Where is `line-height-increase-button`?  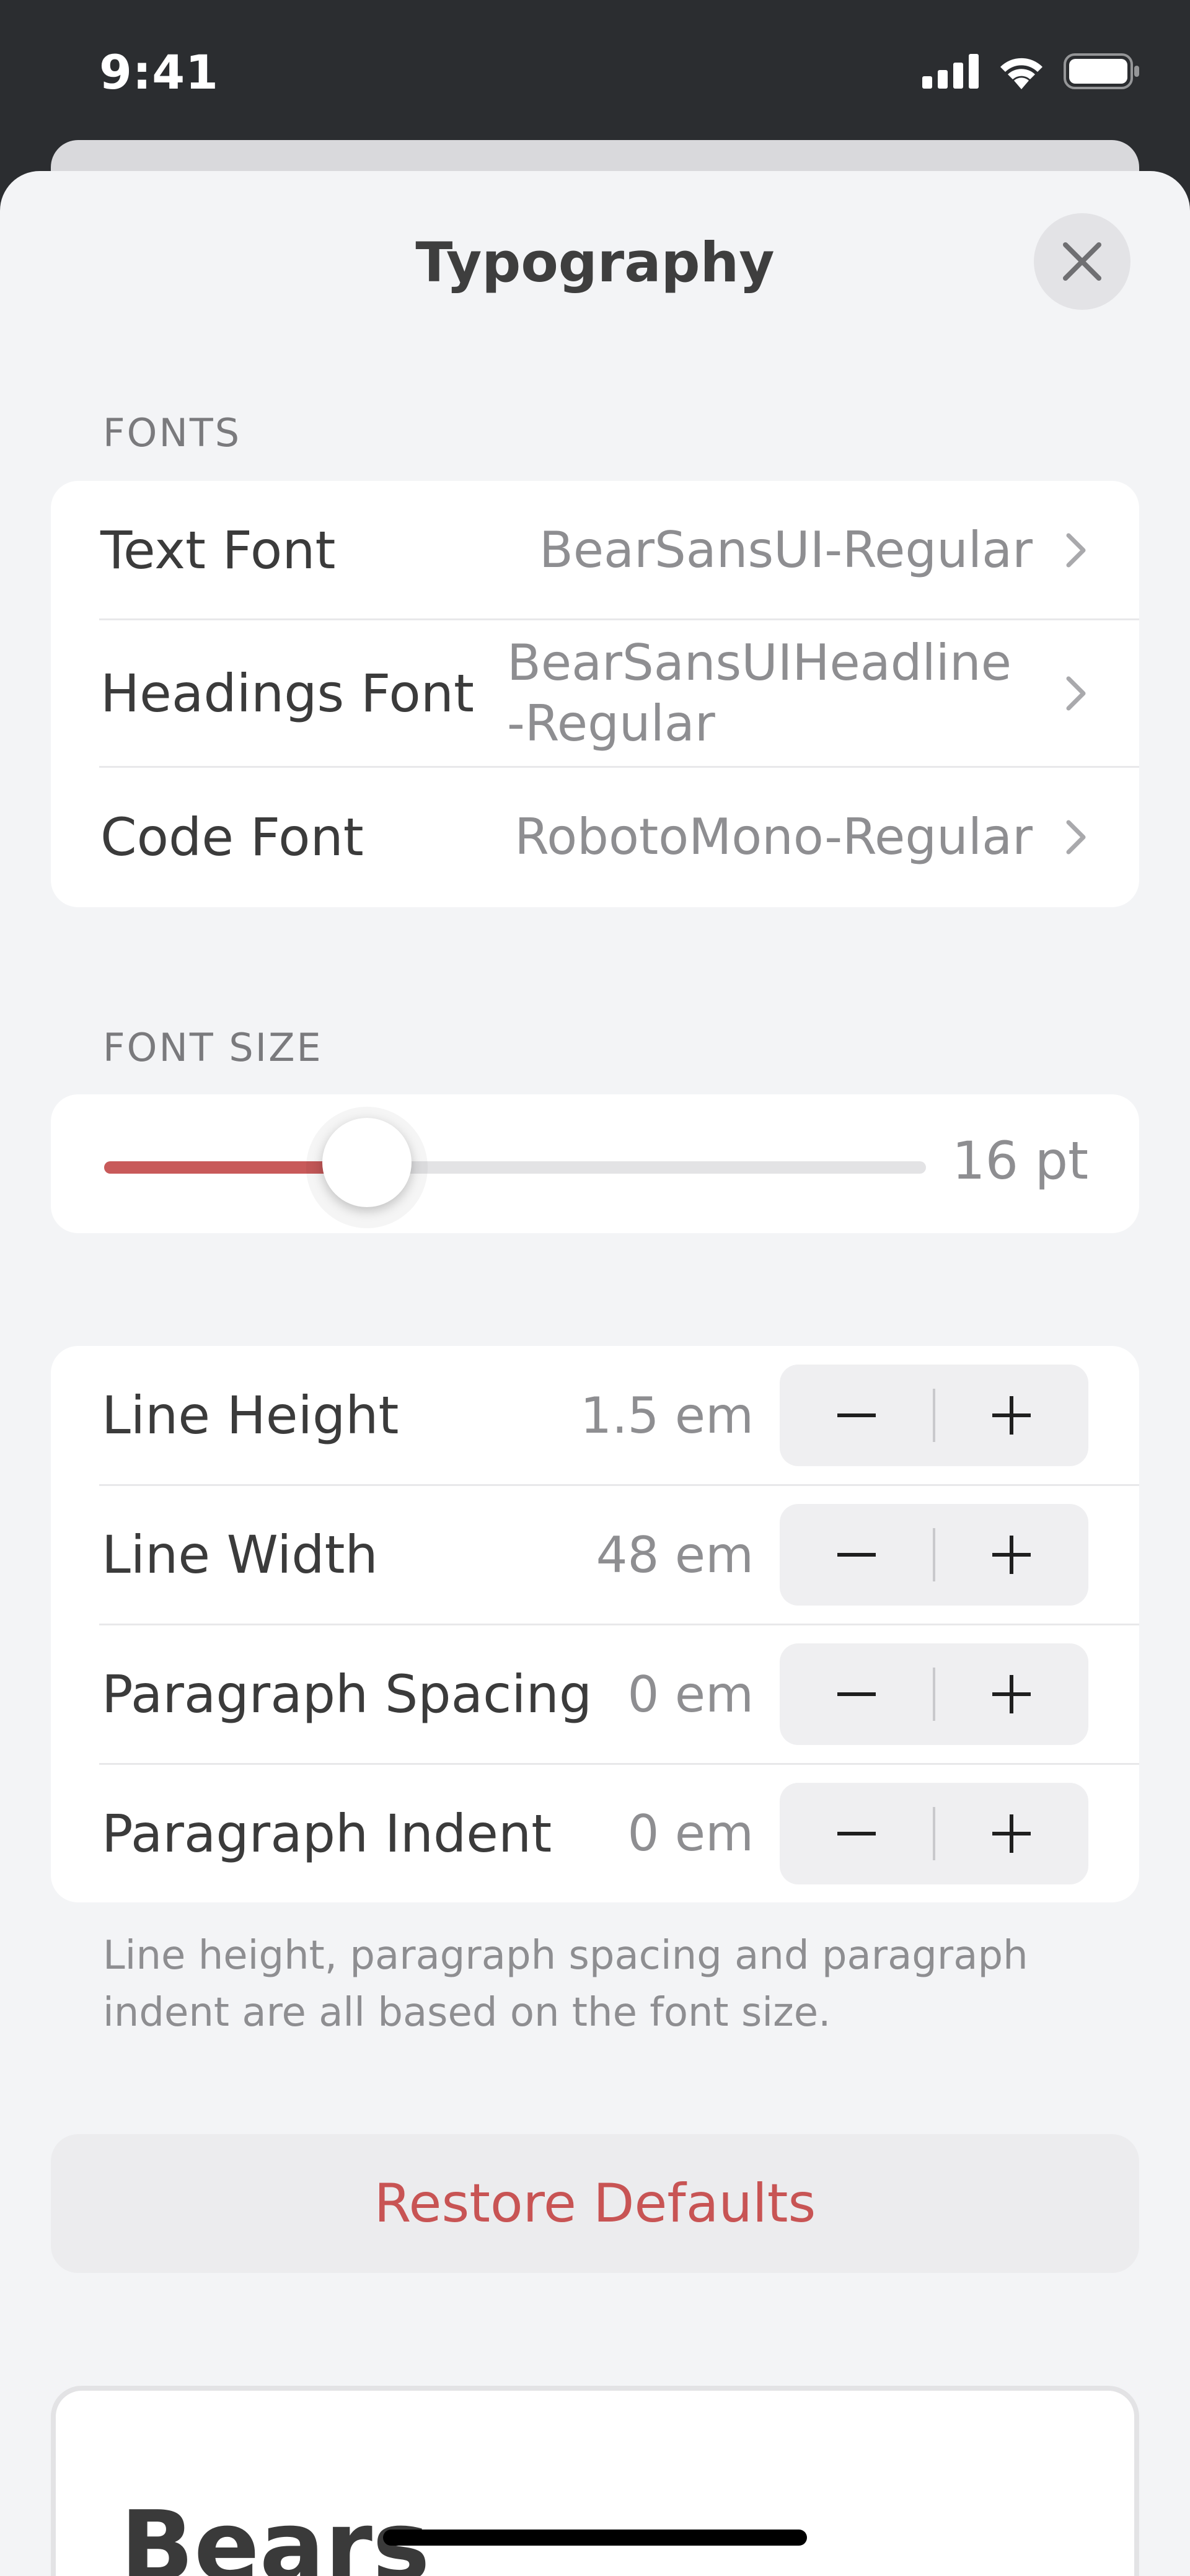 line-height-increase-button is located at coordinates (1011, 1416).